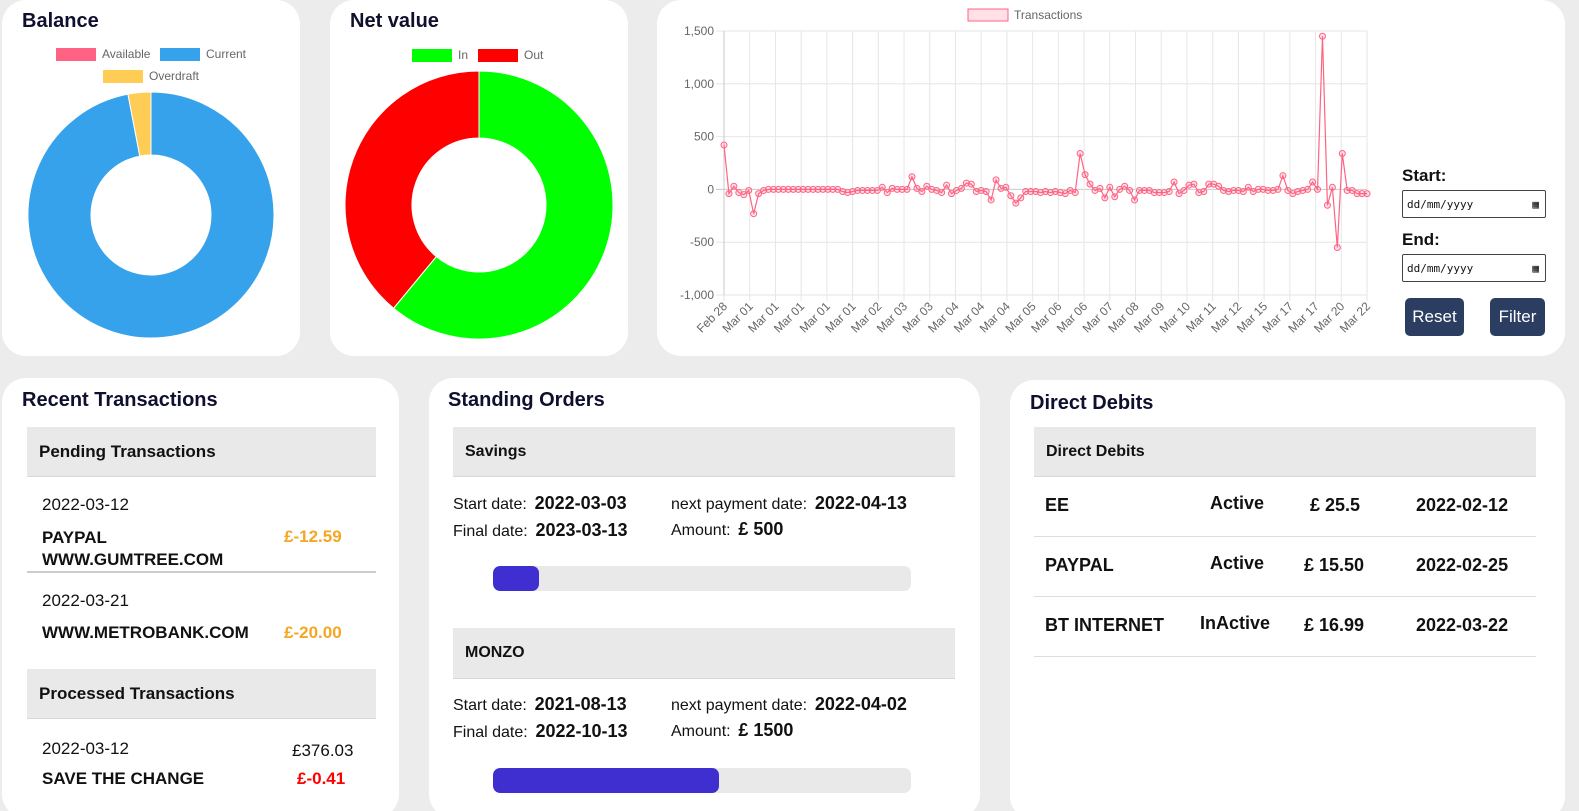 The width and height of the screenshot is (1579, 811). Describe the element at coordinates (201, 694) in the screenshot. I see `processed-transactions-header: Processed Transactions` at that location.